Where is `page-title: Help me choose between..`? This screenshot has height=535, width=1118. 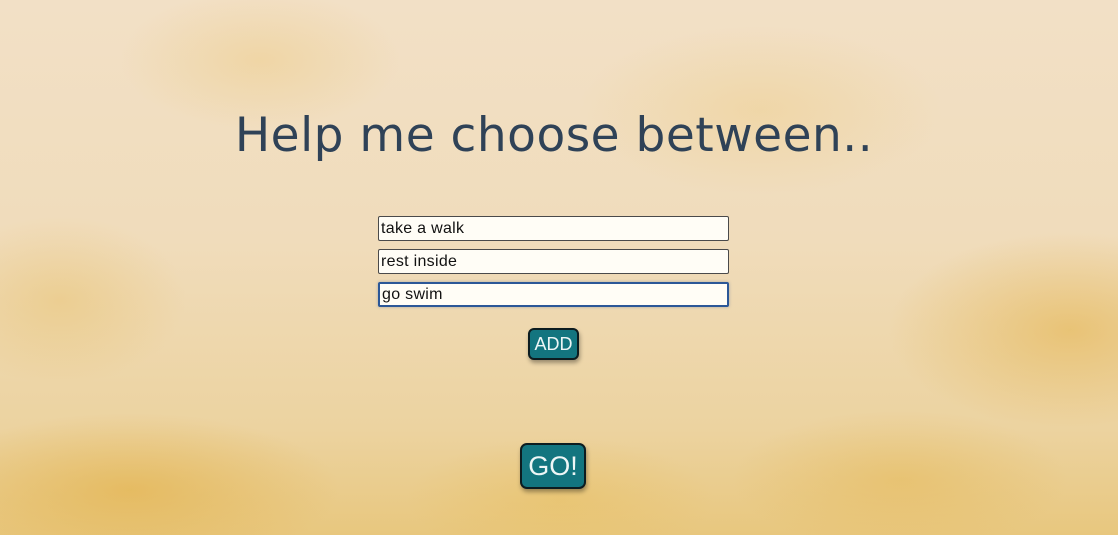
page-title: Help me choose between.. is located at coordinates (554, 135).